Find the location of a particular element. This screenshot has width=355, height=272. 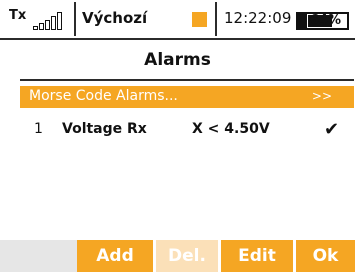

status-indicator-icon is located at coordinates (199, 19).